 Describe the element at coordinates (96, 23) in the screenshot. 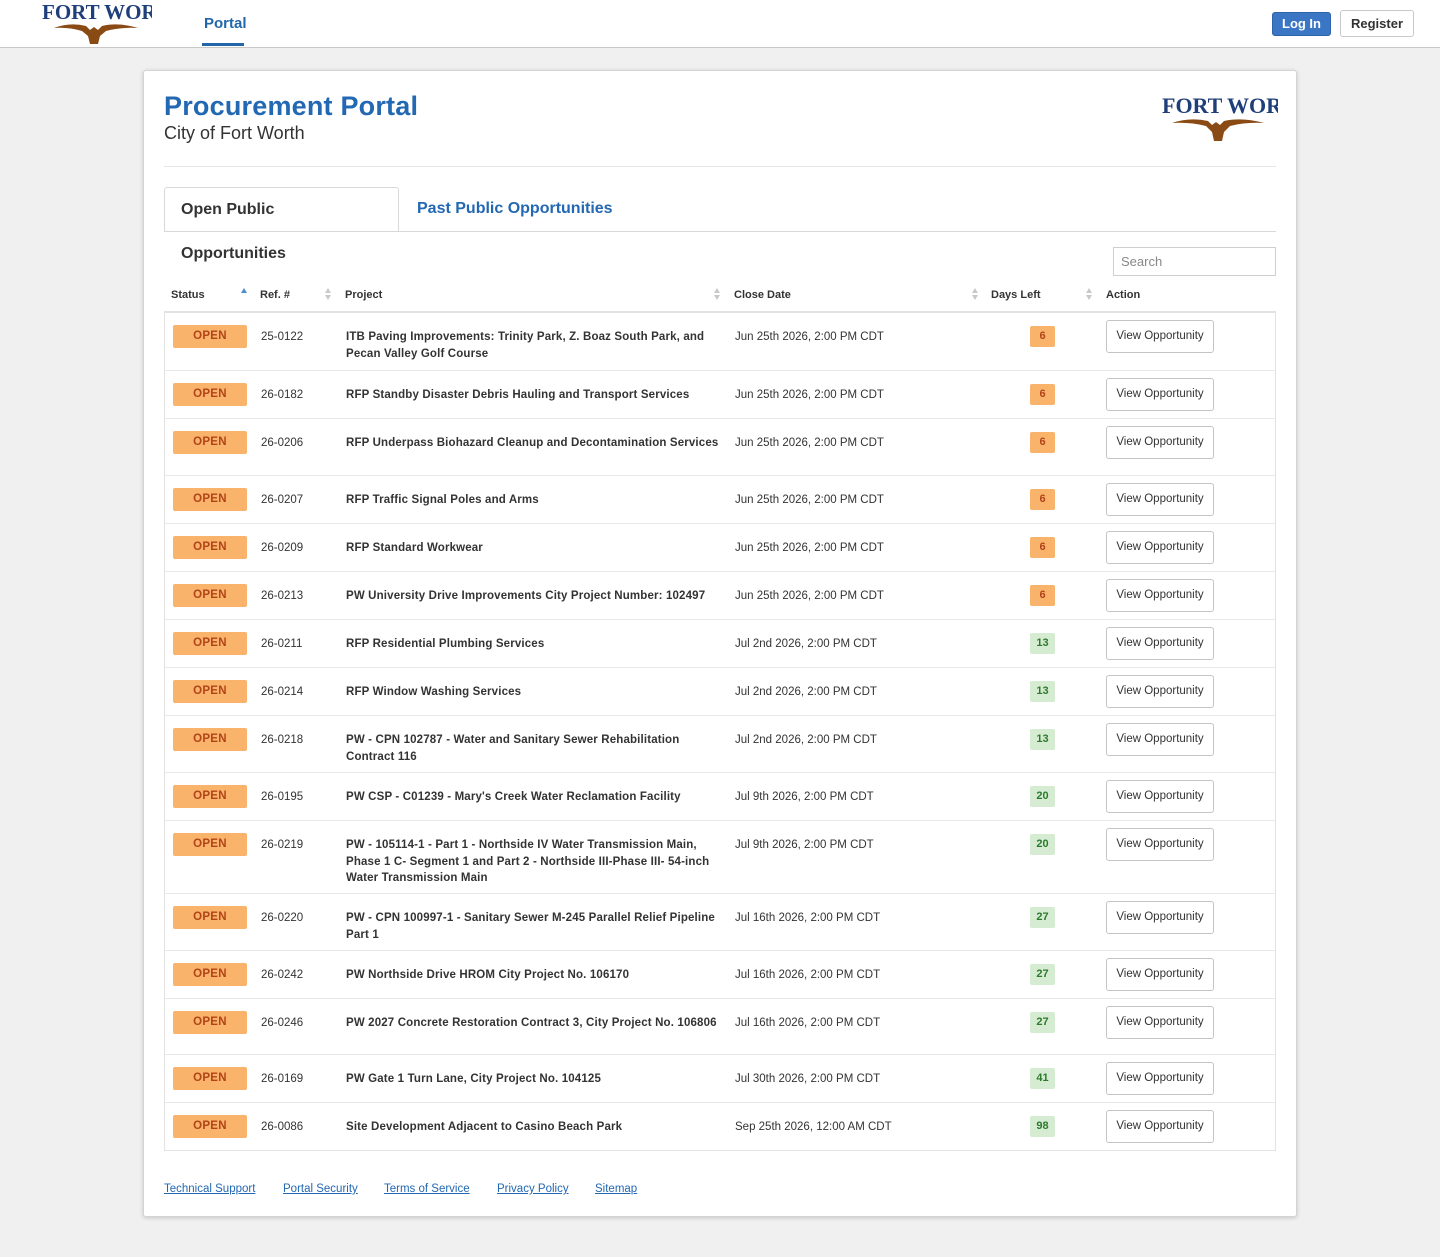

I see `fort-worth-logo: FORT WORTH.` at that location.